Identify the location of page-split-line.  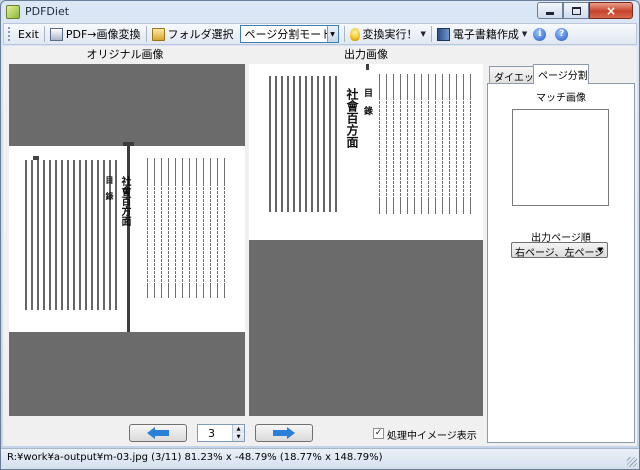
(128, 237).